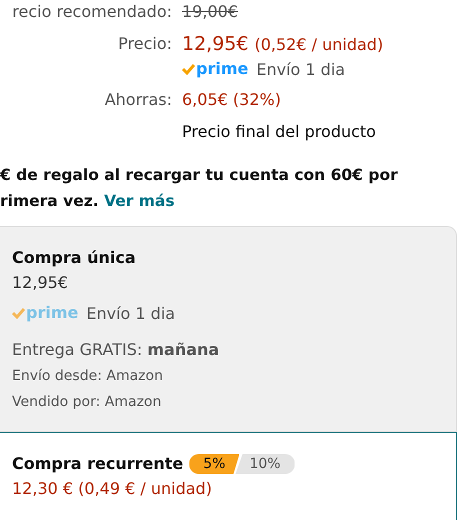  What do you see at coordinates (77, 349) in the screenshot?
I see `delivery-label: Entrega GRATIS:` at bounding box center [77, 349].